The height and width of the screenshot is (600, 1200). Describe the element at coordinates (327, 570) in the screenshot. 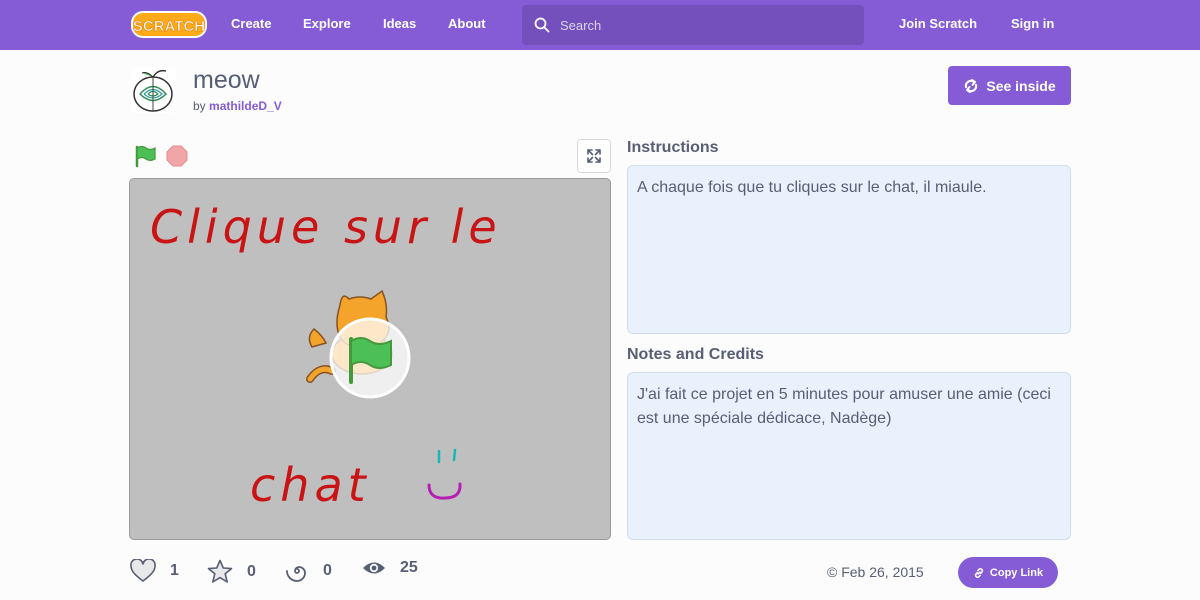

I see `remixes-count: 0` at that location.